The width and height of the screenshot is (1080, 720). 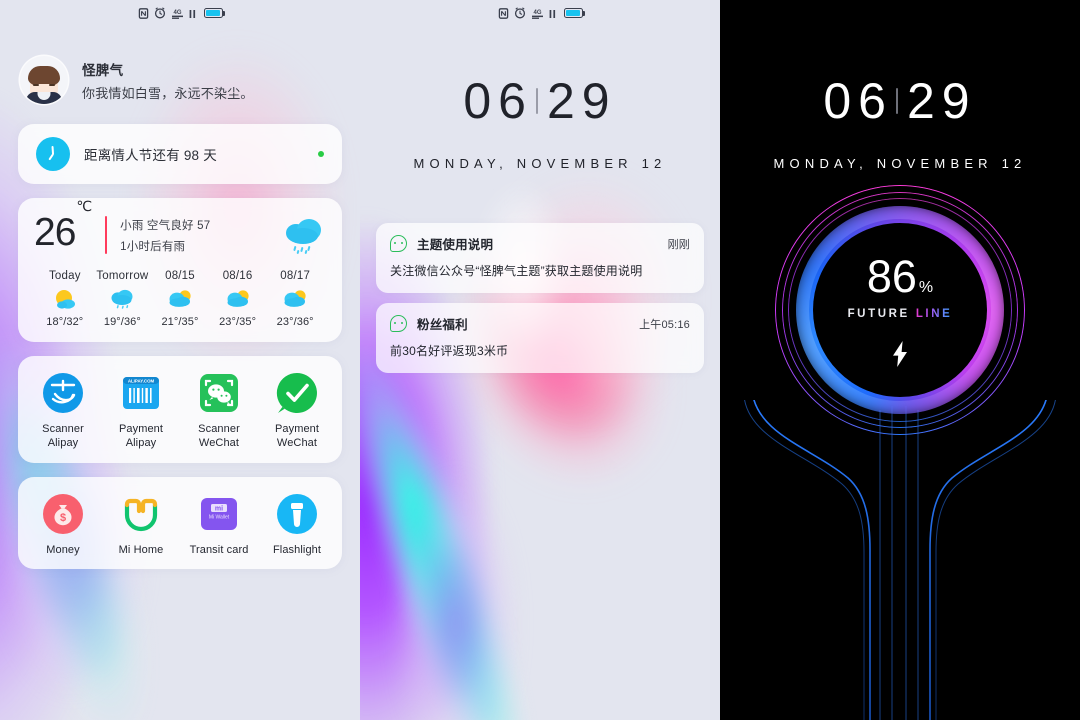 What do you see at coordinates (122, 322) in the screenshot?
I see `forecast-range: 19°/36°` at bounding box center [122, 322].